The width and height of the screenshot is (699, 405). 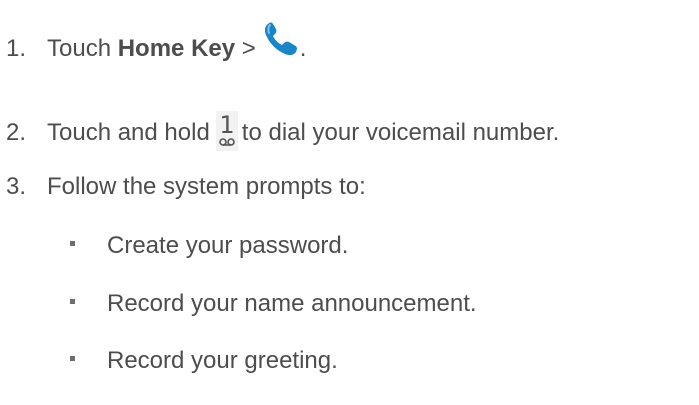 What do you see at coordinates (292, 303) in the screenshot?
I see `list-item-text: Record your name announcement.` at bounding box center [292, 303].